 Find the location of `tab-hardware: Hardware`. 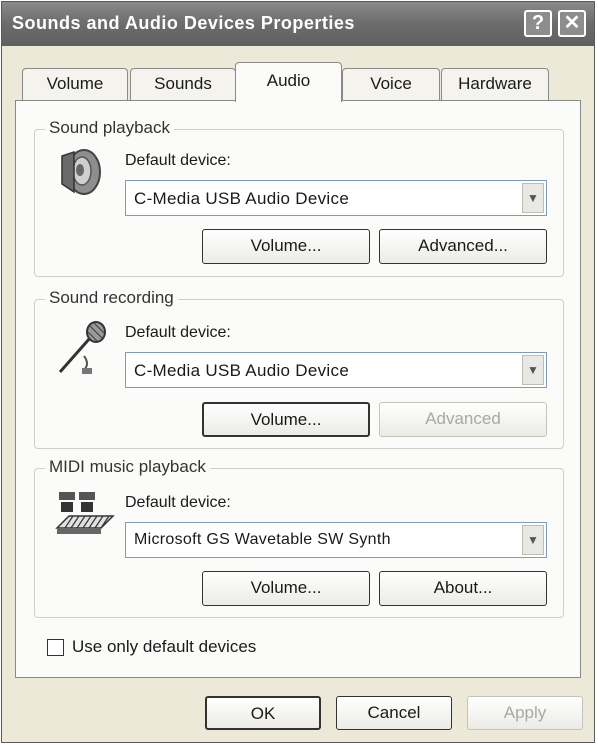

tab-hardware: Hardware is located at coordinates (495, 84).